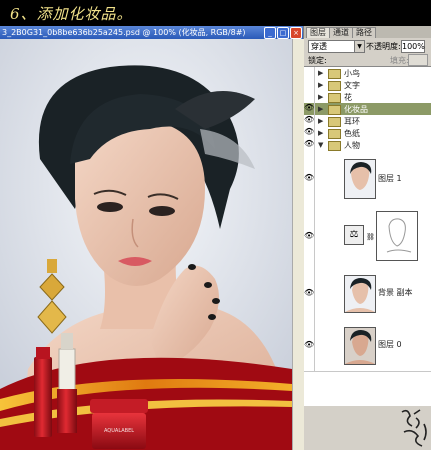 The image size is (431, 460). What do you see at coordinates (364, 32) in the screenshot?
I see `tab-paths: 路径` at bounding box center [364, 32].